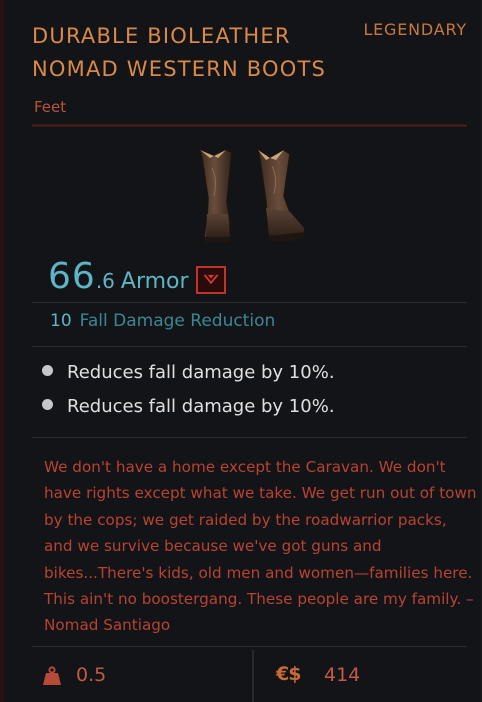 The image size is (482, 702). What do you see at coordinates (72, 276) in the screenshot?
I see `armor-value-int: 66` at bounding box center [72, 276].